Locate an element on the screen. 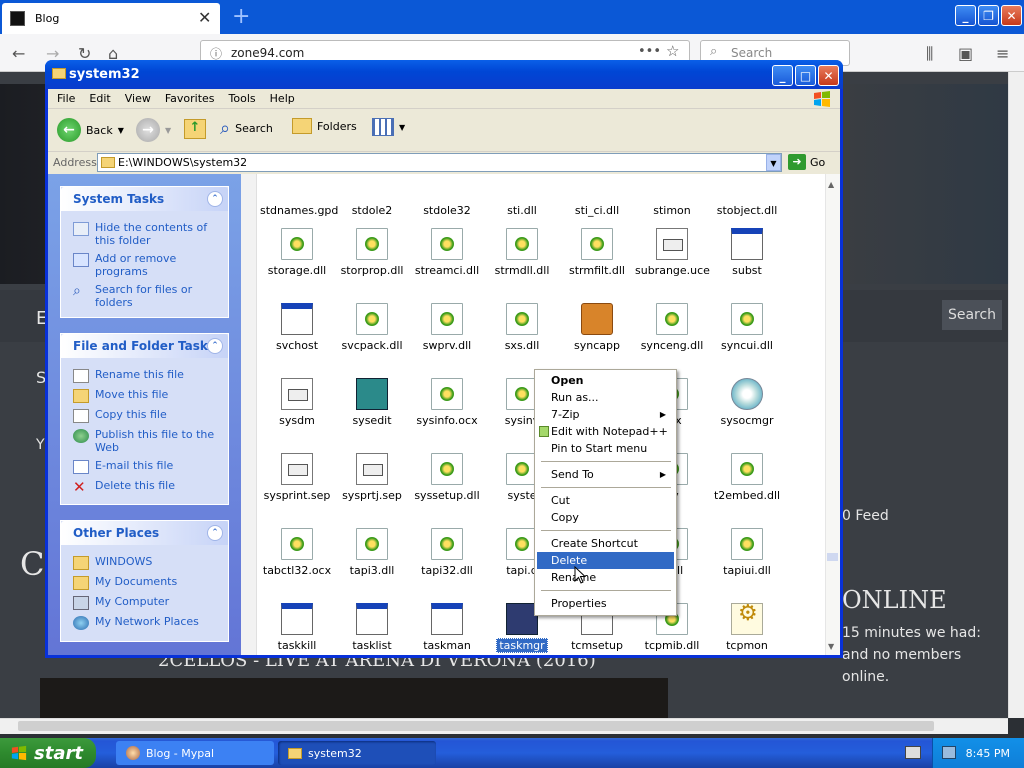 The height and width of the screenshot is (768, 1024). bookmark-star-icon: ☆ is located at coordinates (672, 51).